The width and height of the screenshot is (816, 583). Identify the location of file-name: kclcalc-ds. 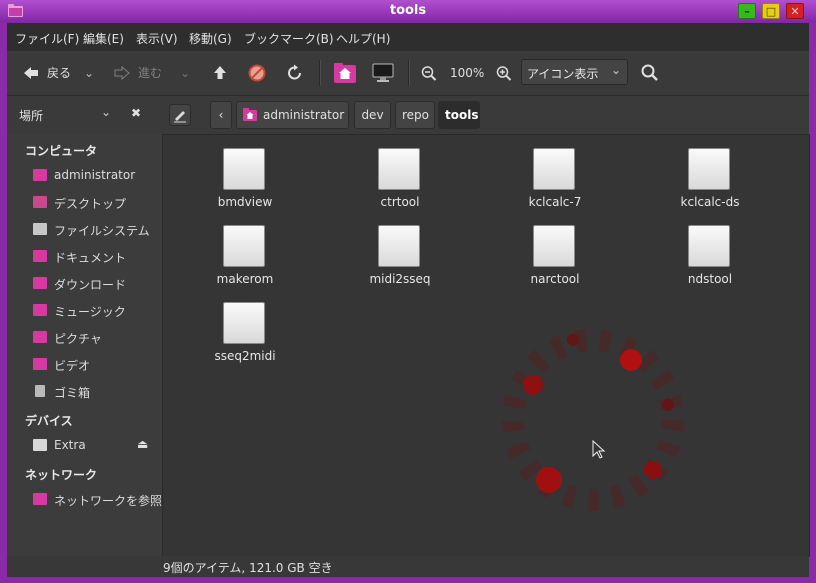
(710, 202).